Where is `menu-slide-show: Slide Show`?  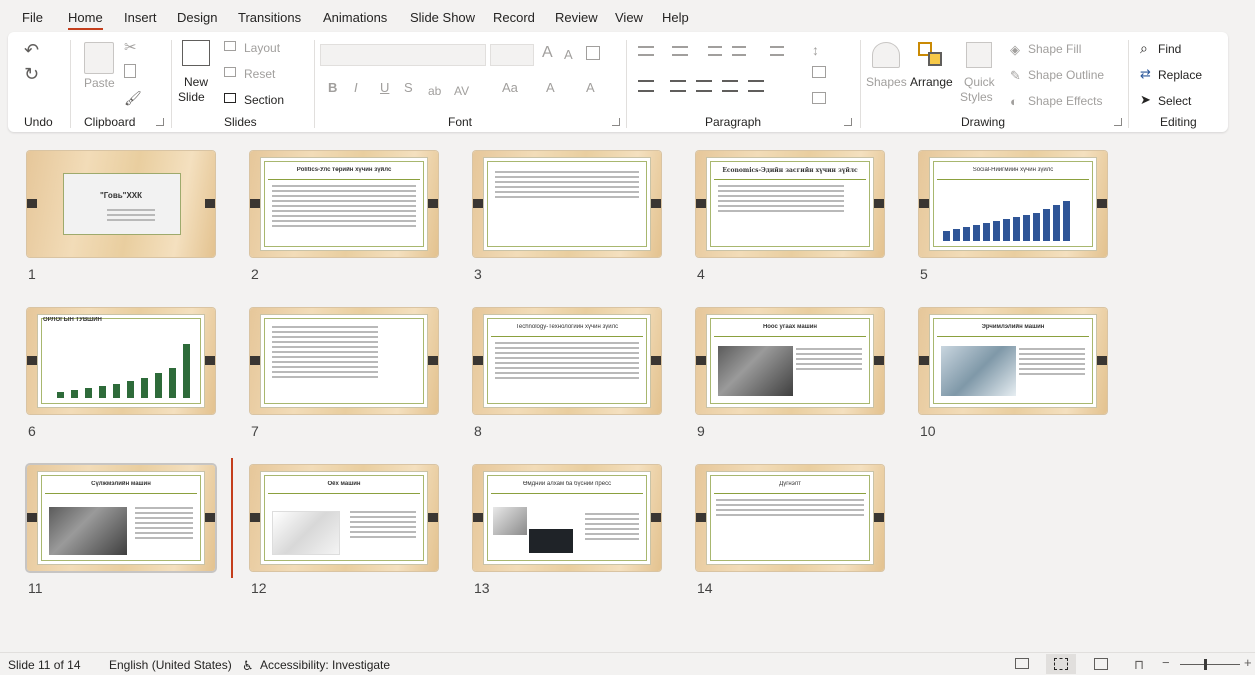
menu-slide-show: Slide Show is located at coordinates (442, 17).